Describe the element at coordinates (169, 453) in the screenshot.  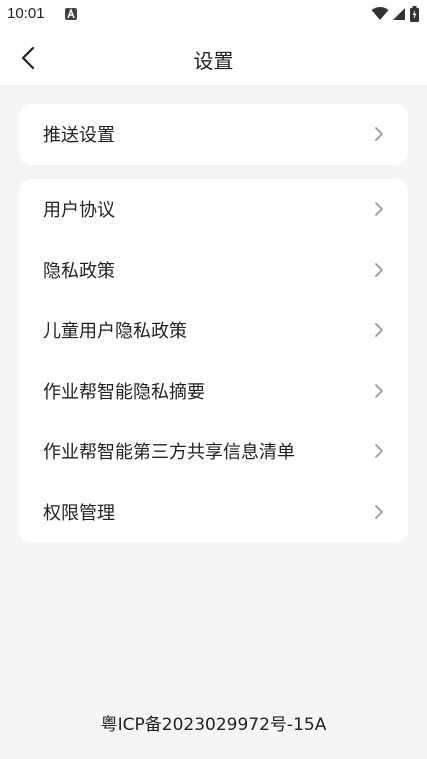
I see `settings-item-label: 作业帮智能第三方共享信息清单` at that location.